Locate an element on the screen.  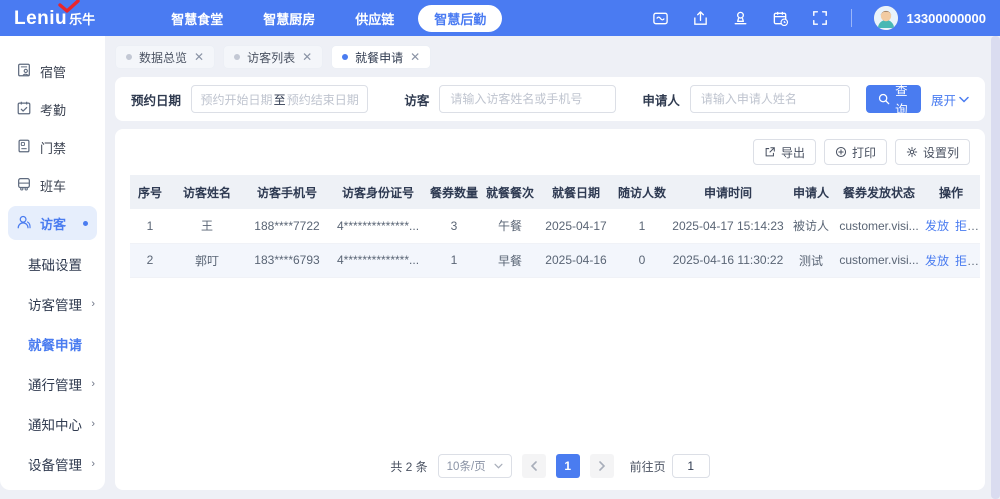
tab-meal-application: 就餐申请 ✕ is located at coordinates (381, 57).